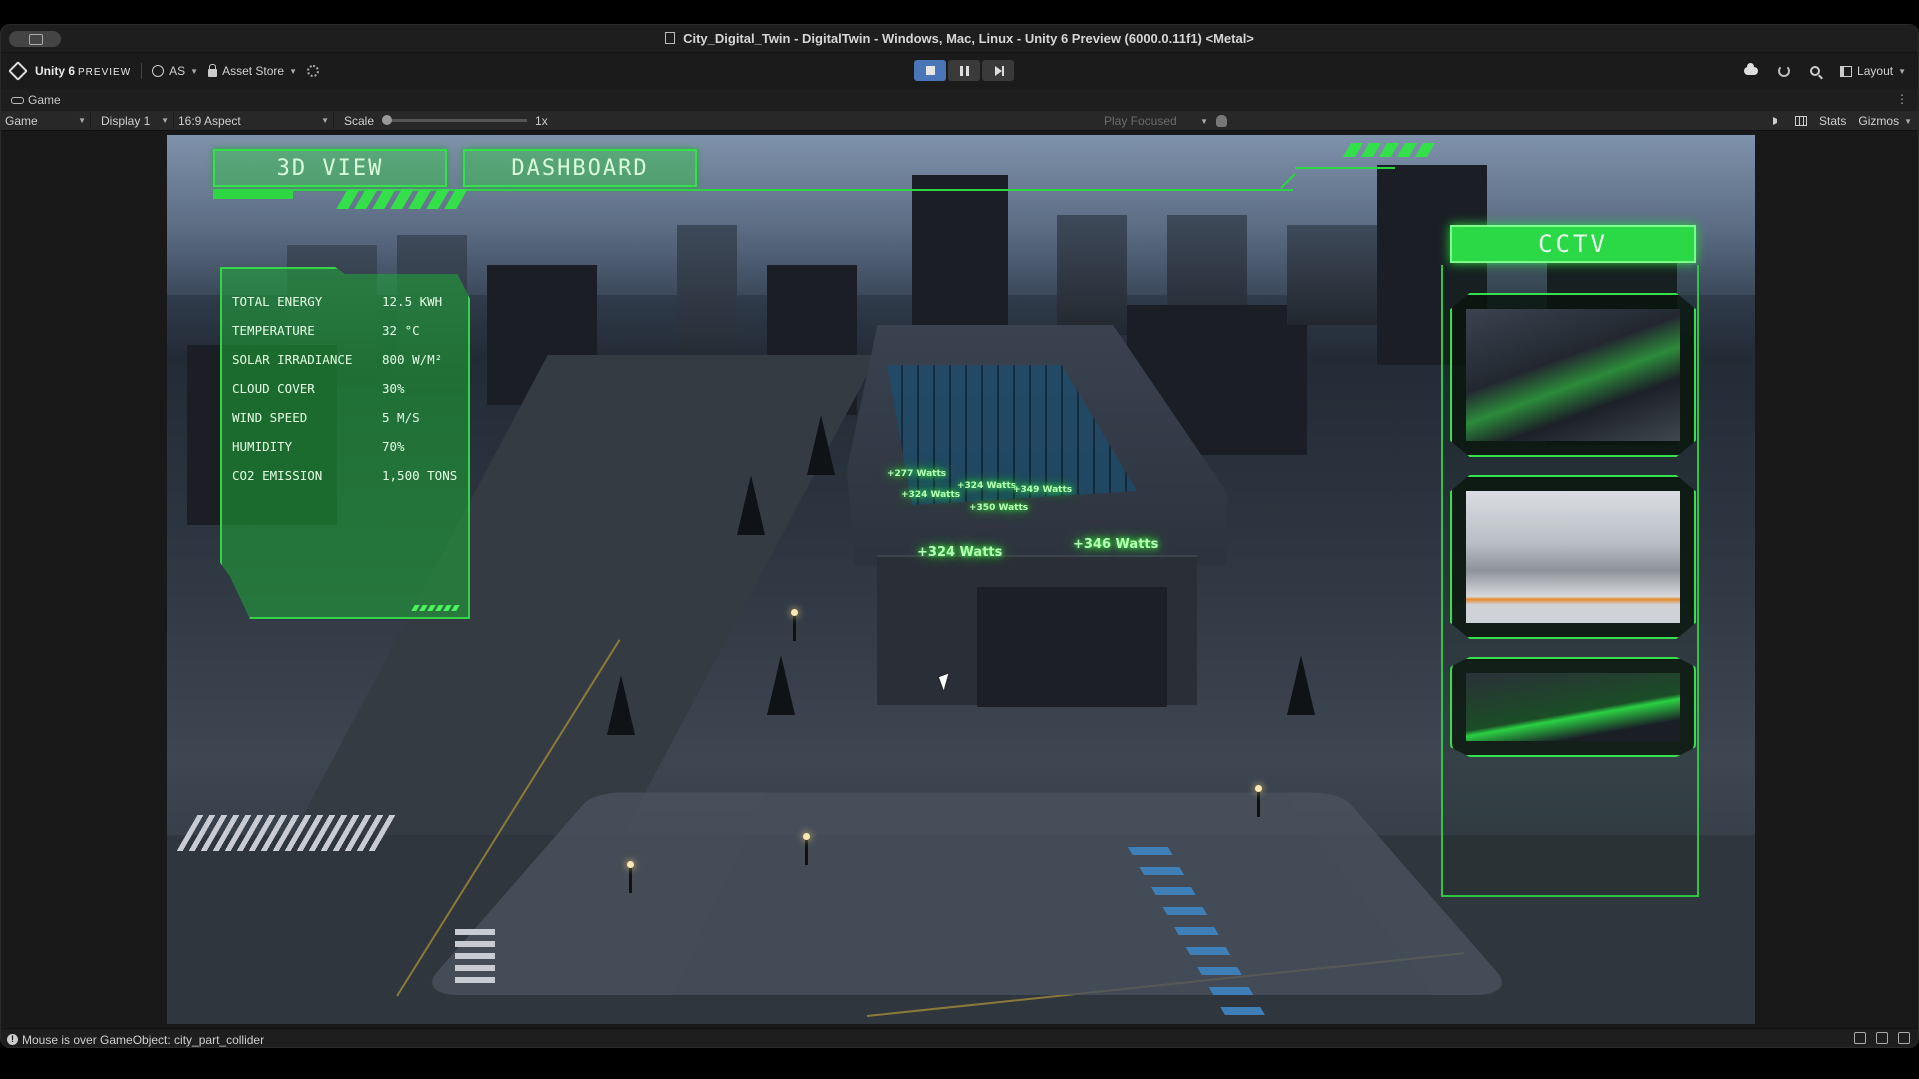 The height and width of the screenshot is (1079, 1919). What do you see at coordinates (253, 195) in the screenshot?
I see `hud-accent-bar` at bounding box center [253, 195].